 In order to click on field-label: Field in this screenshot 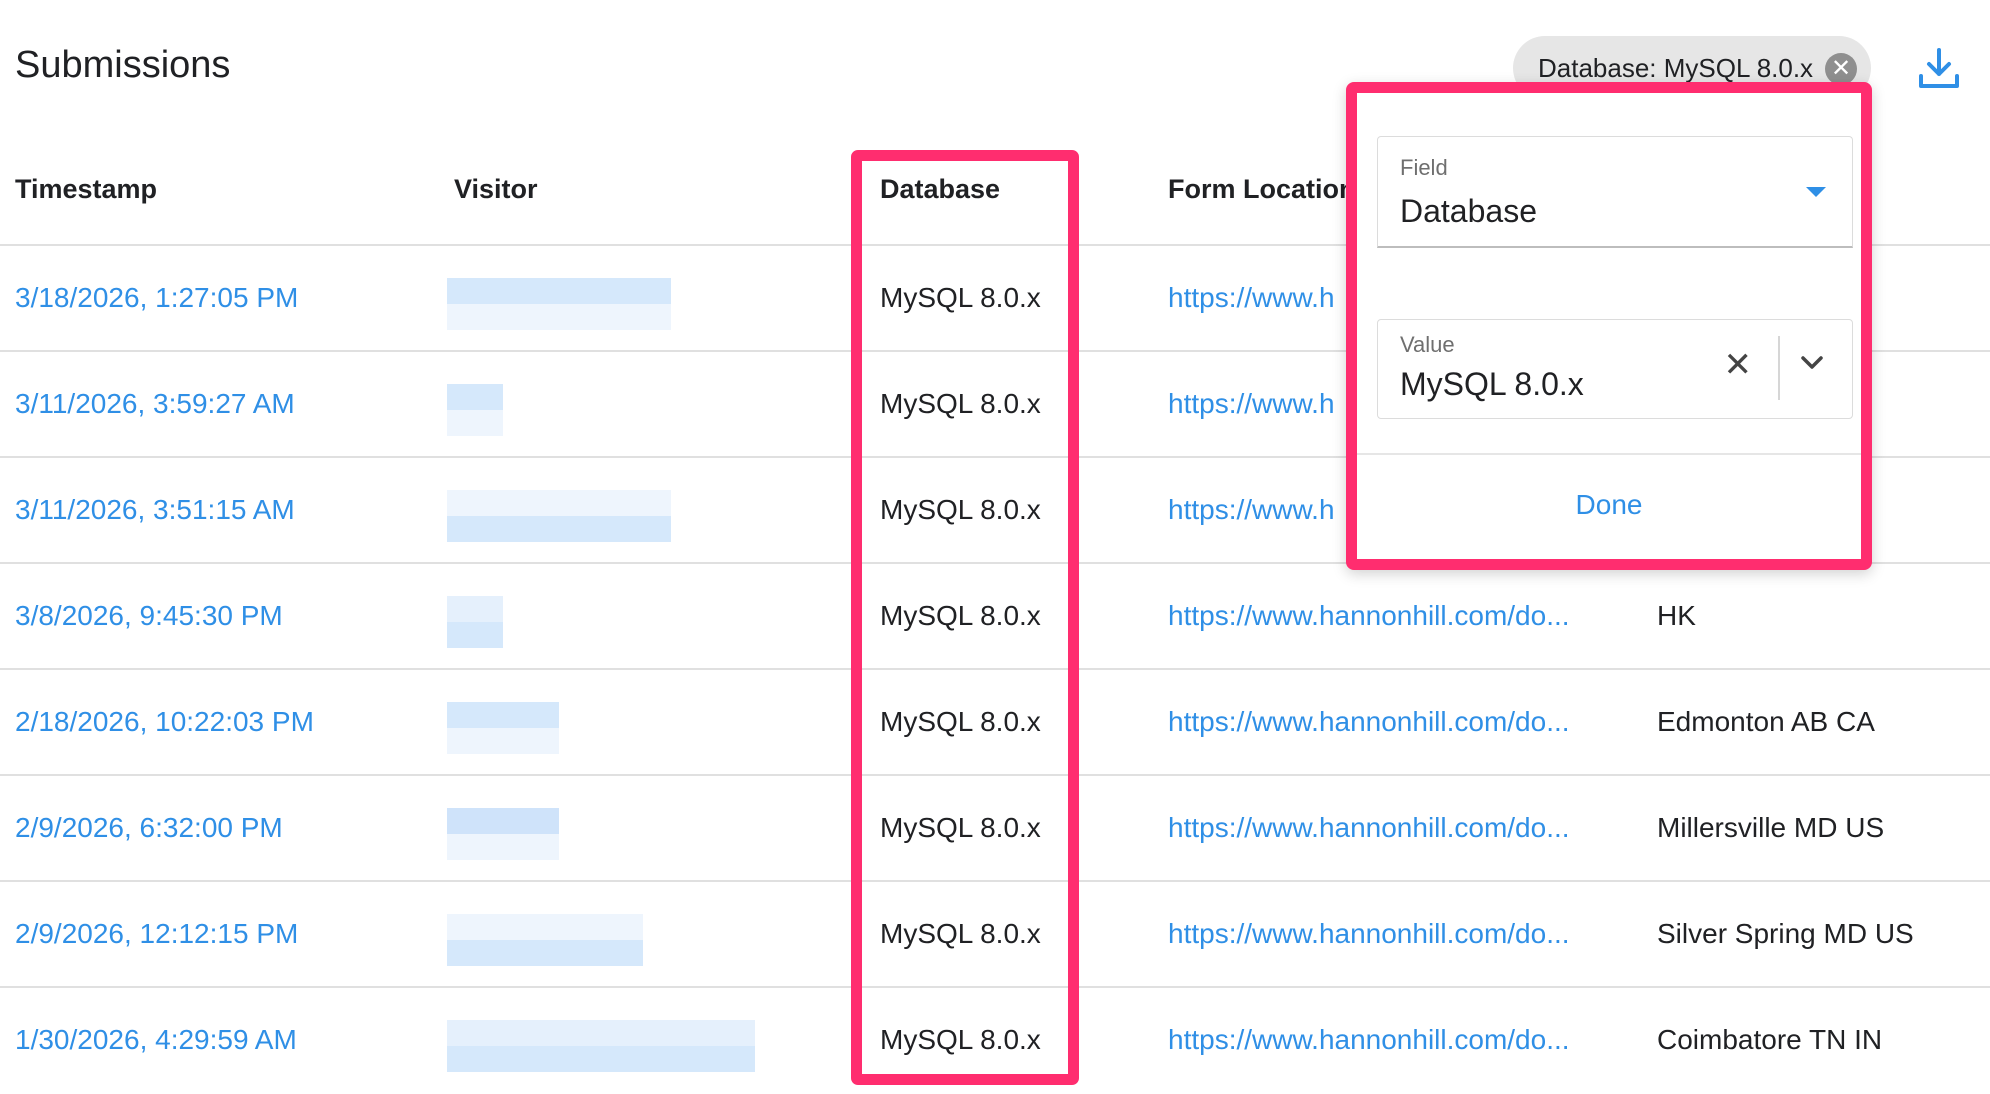, I will do `click(1424, 167)`.